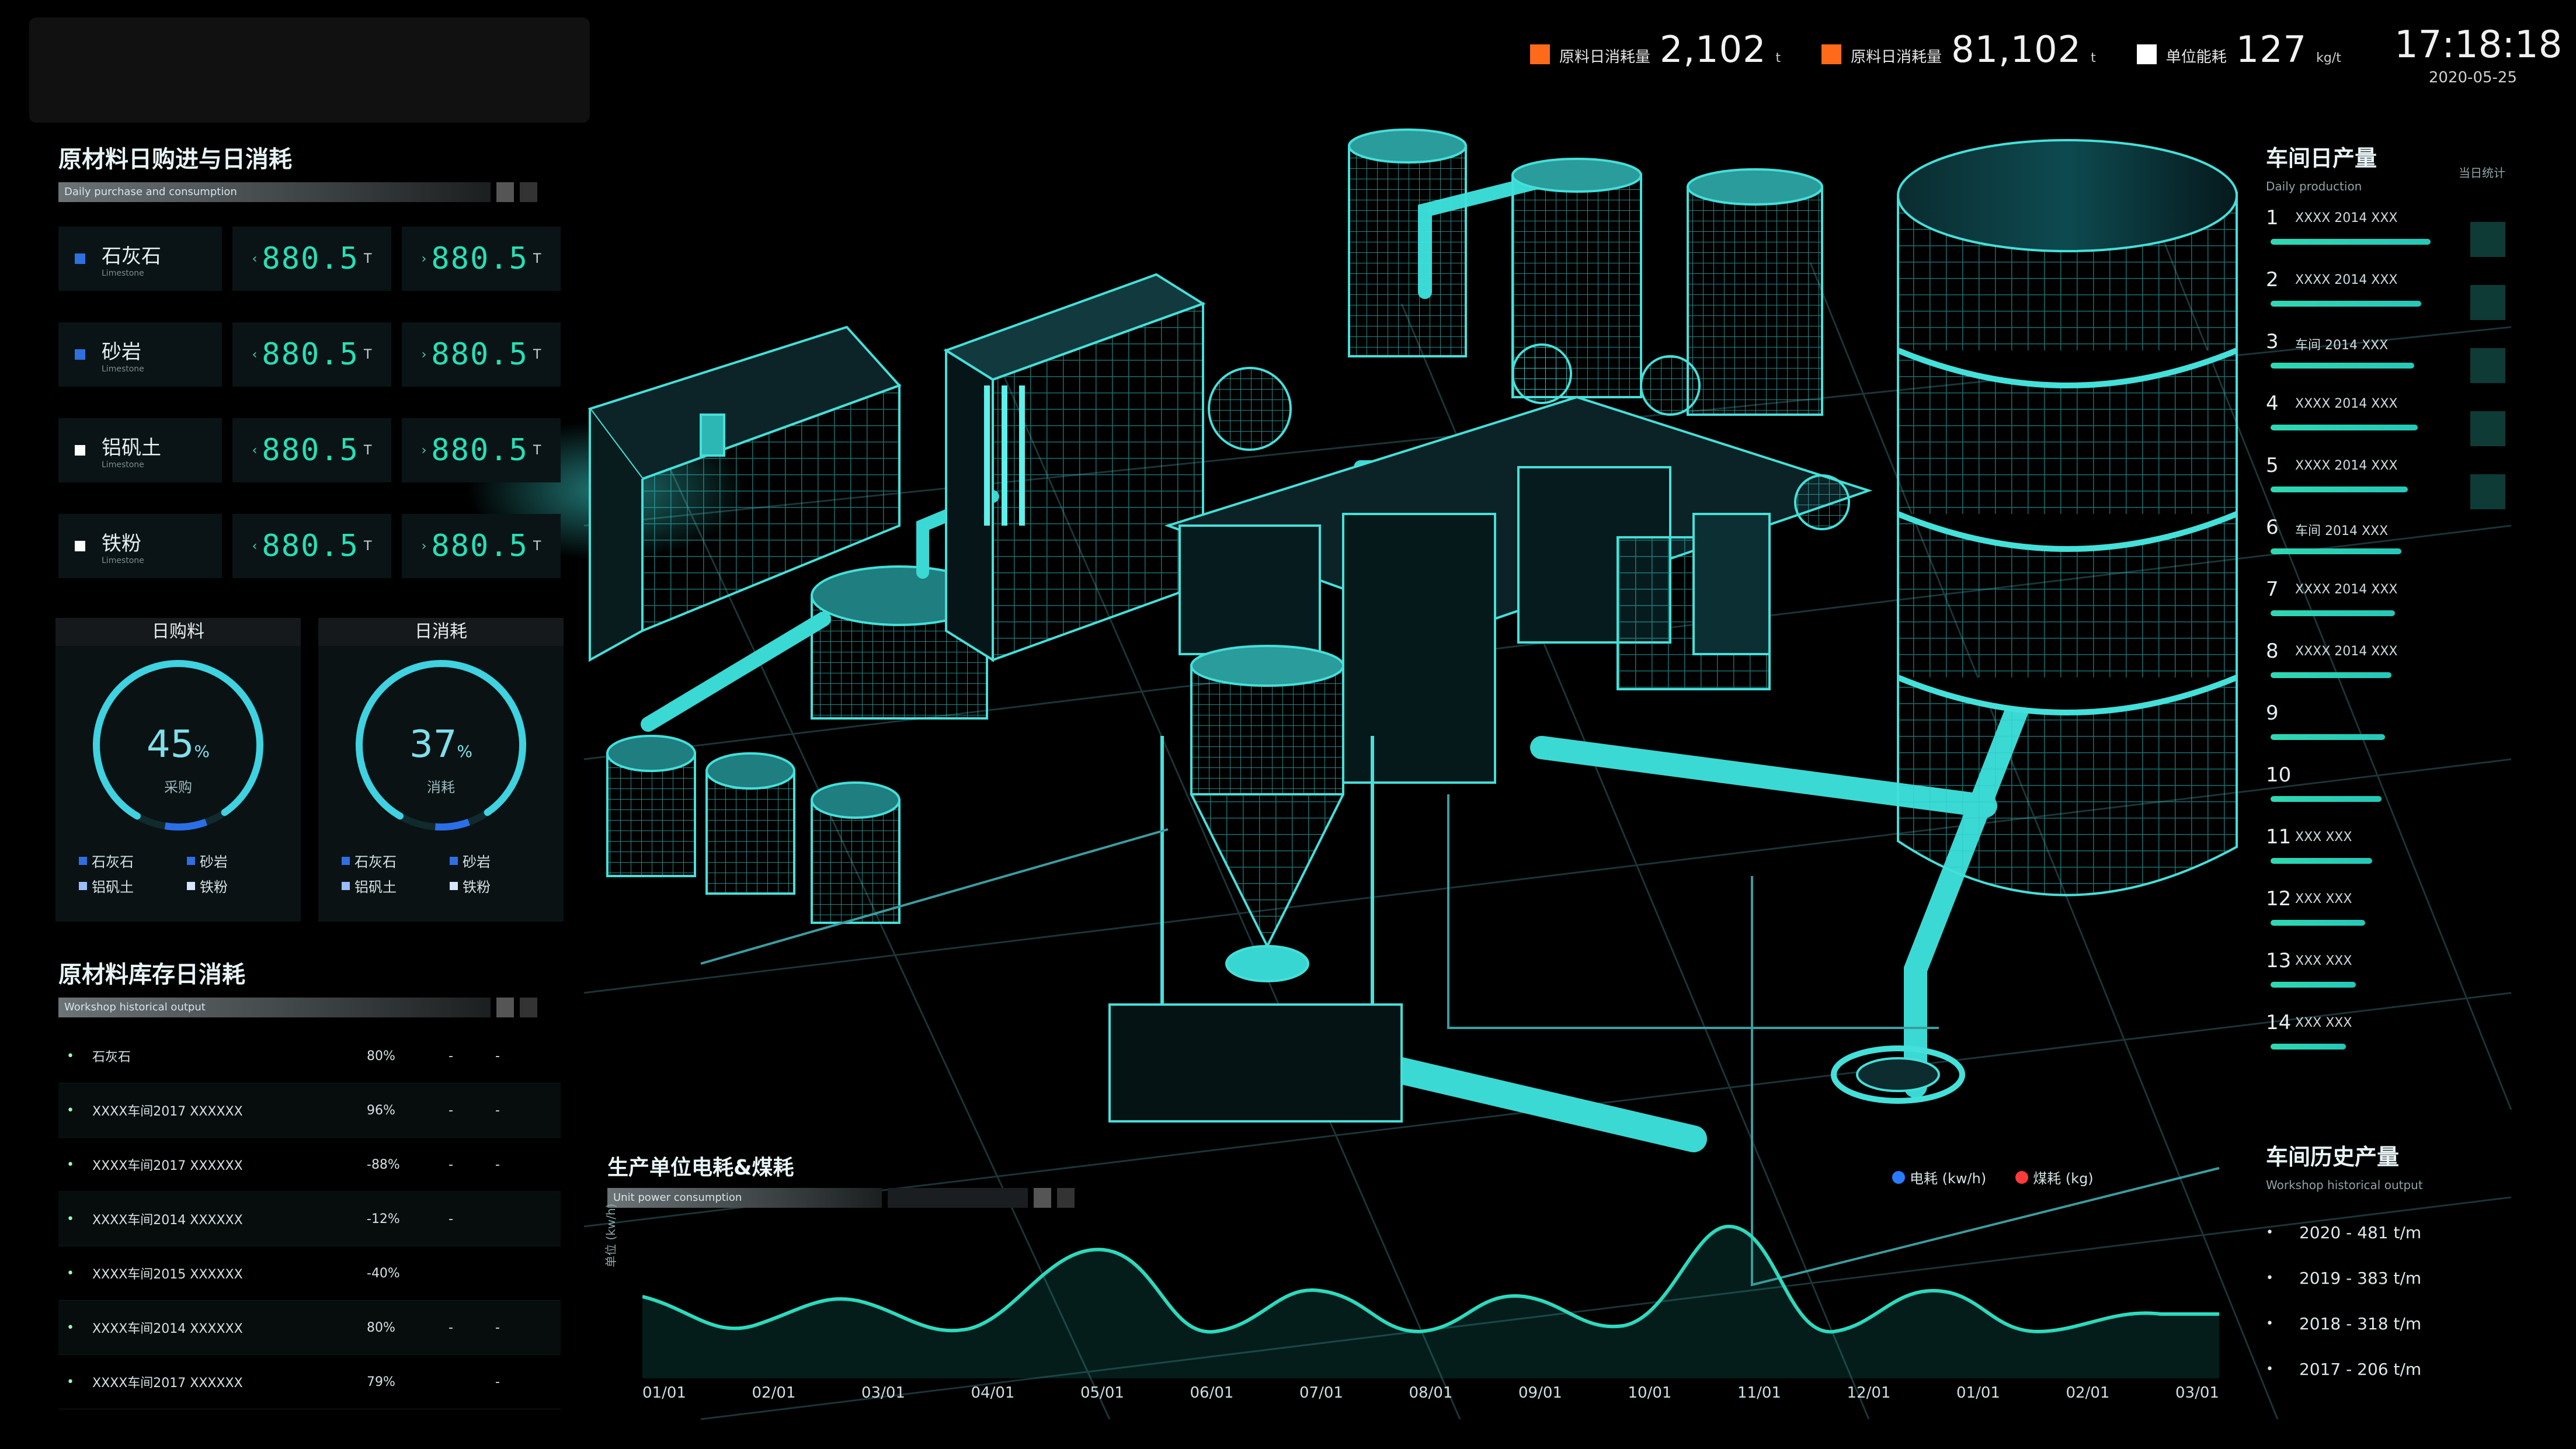  What do you see at coordinates (2328, 58) in the screenshot?
I see `stat-unit: kg/t` at bounding box center [2328, 58].